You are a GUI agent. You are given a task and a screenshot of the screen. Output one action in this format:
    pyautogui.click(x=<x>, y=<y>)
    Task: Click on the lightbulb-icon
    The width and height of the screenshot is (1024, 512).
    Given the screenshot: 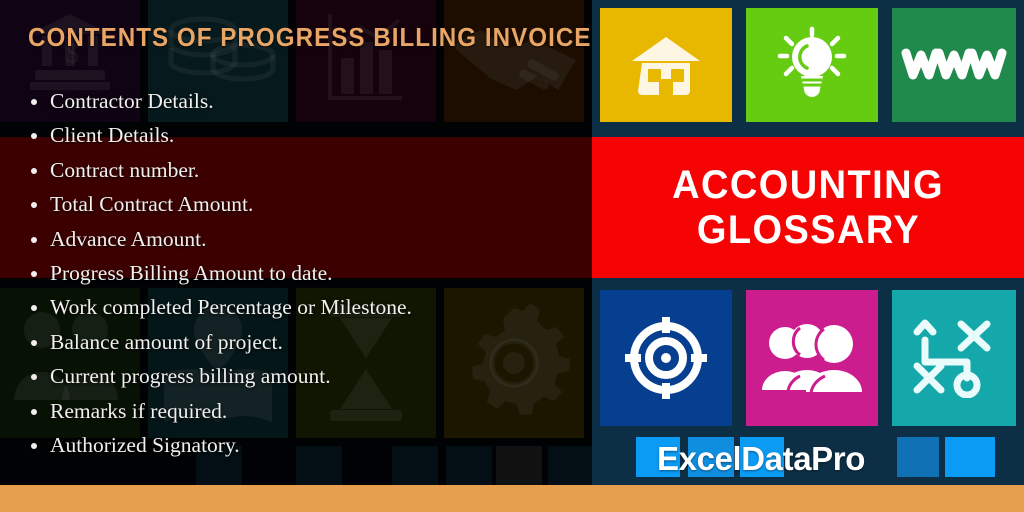 What is the action you would take?
    pyautogui.click(x=812, y=61)
    